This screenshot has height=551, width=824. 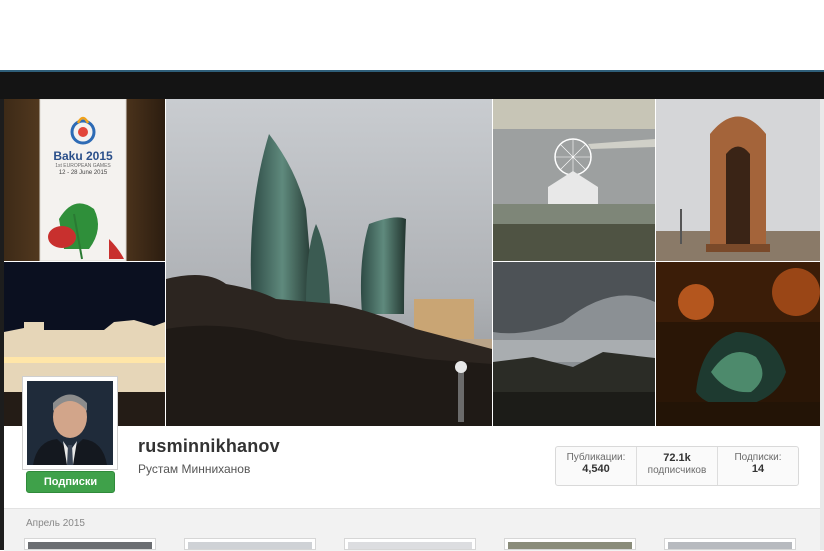 I want to click on banner-dates: 12 - 28 June 2015, so click(x=83, y=173).